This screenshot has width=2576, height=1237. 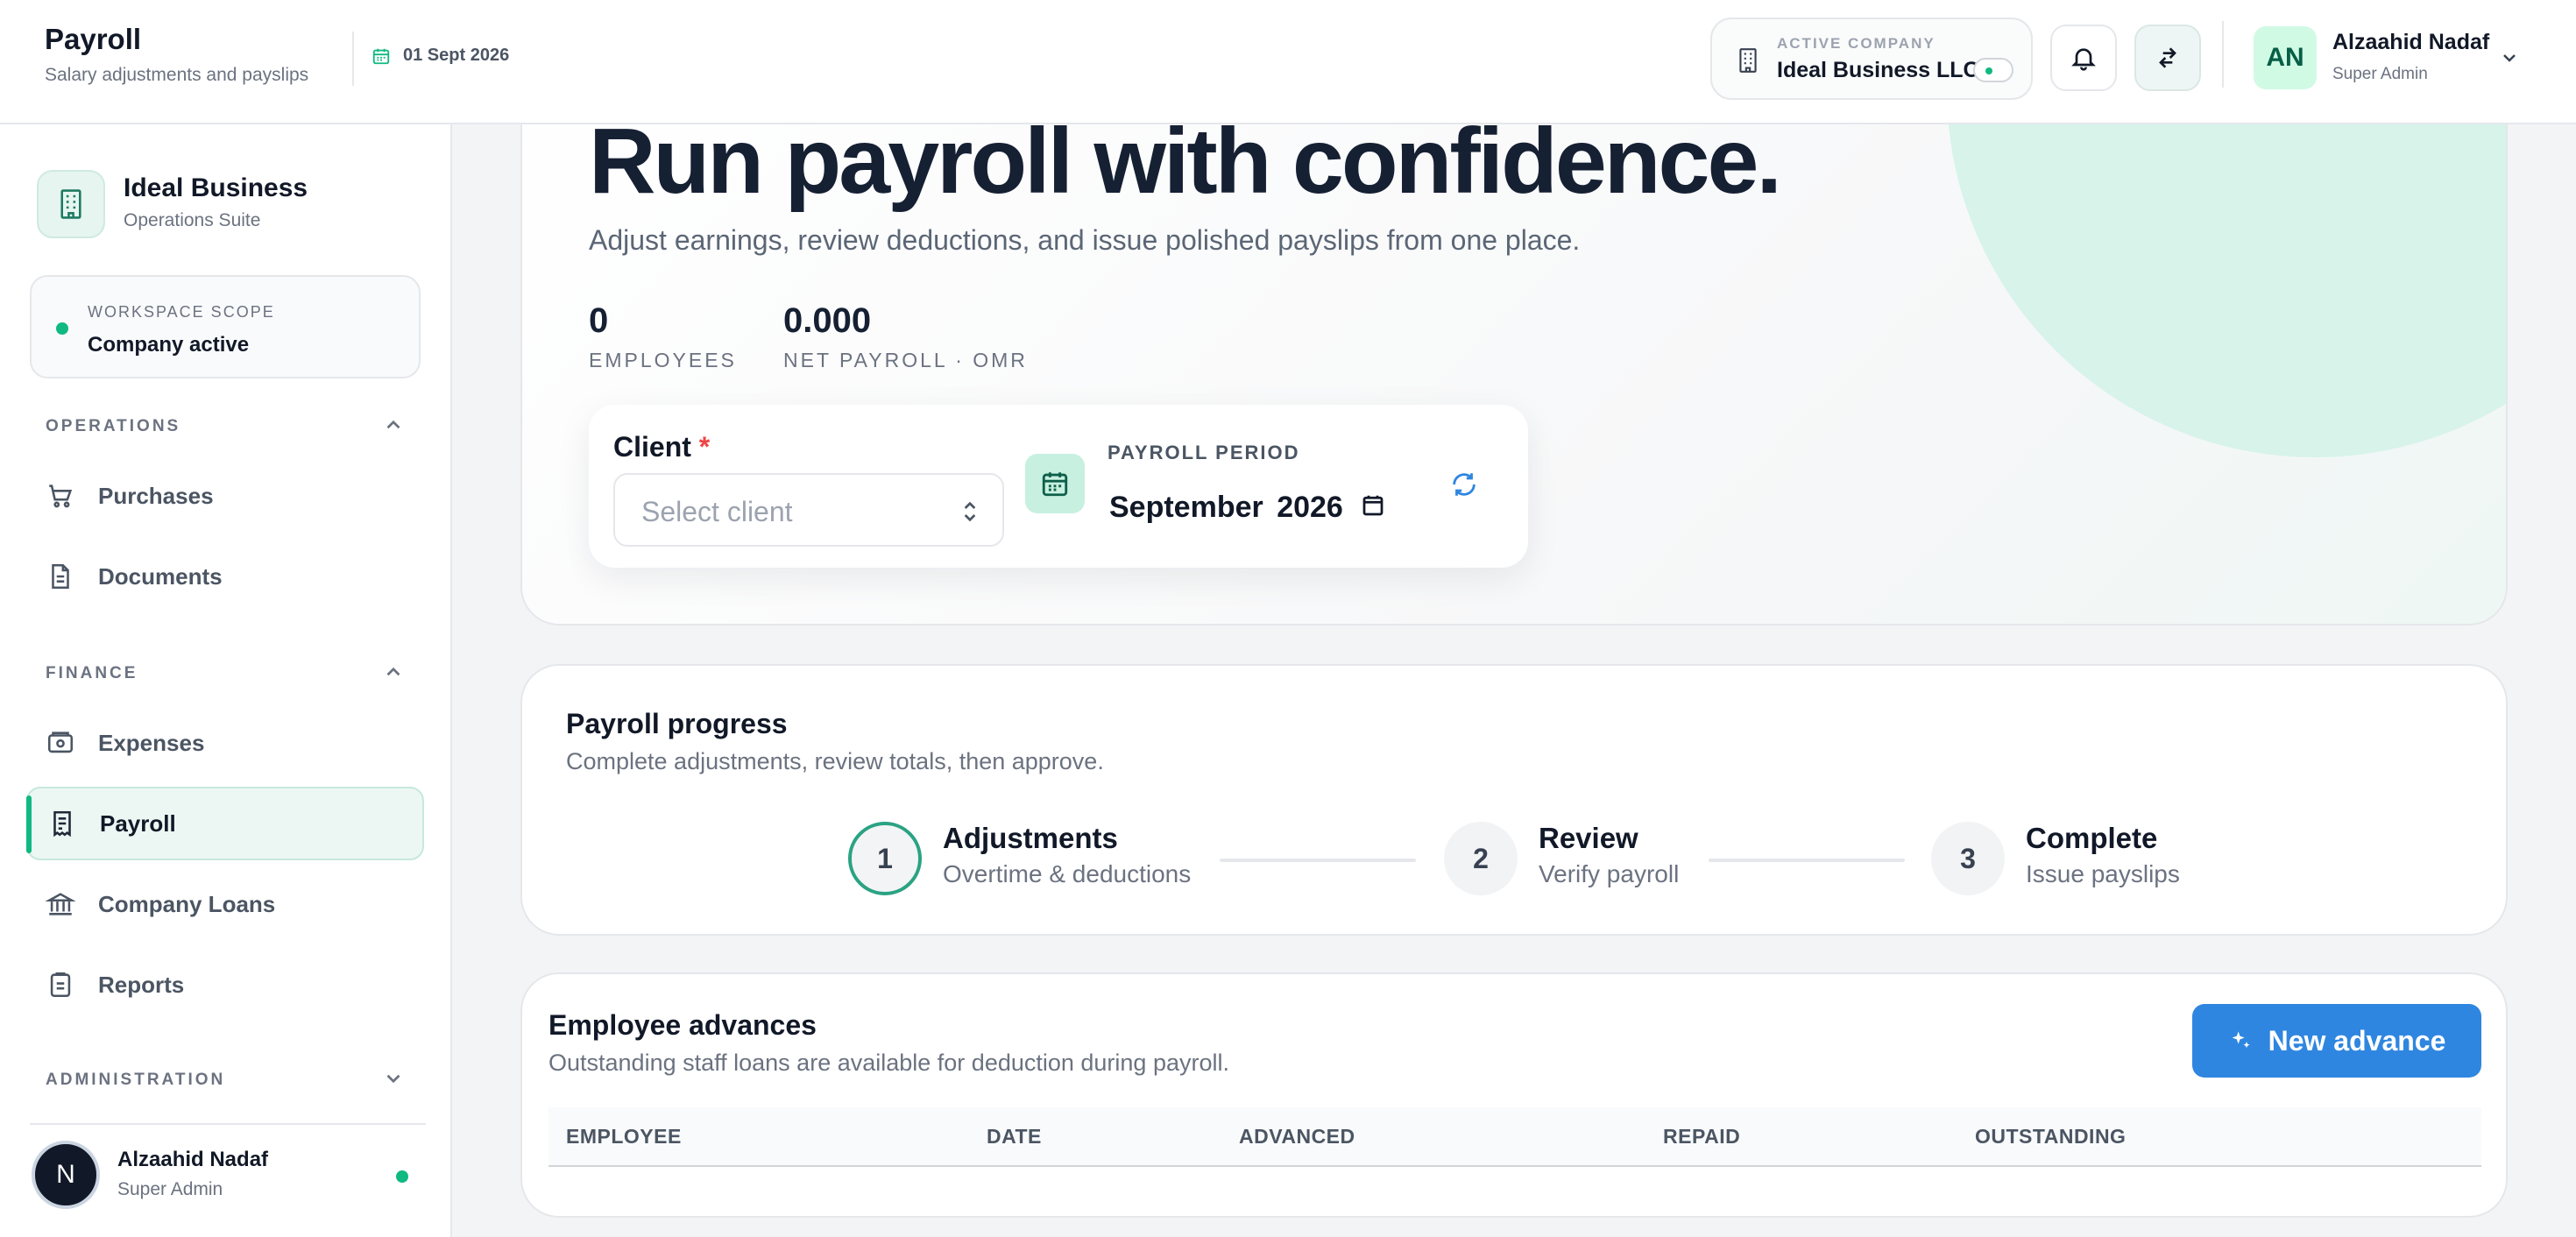 What do you see at coordinates (2285, 57) in the screenshot?
I see `user-avatar: AN` at bounding box center [2285, 57].